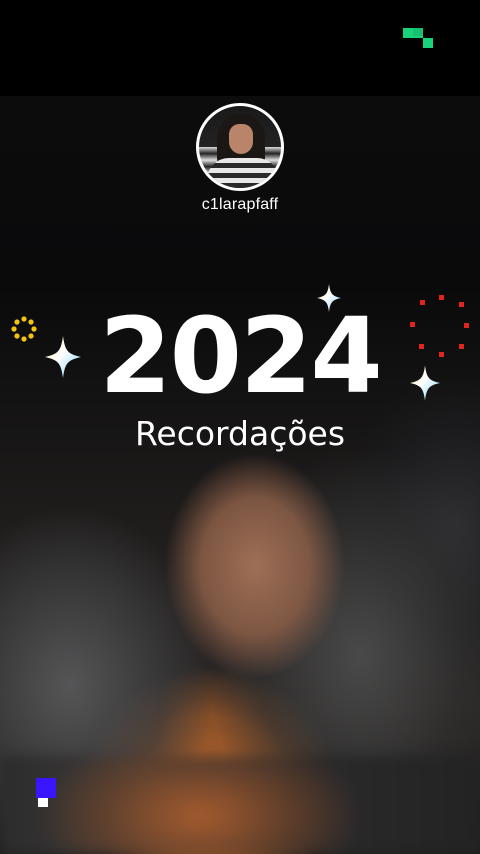 Image resolution: width=480 pixels, height=854 pixels. I want to click on sun-dots-icon, so click(24, 329).